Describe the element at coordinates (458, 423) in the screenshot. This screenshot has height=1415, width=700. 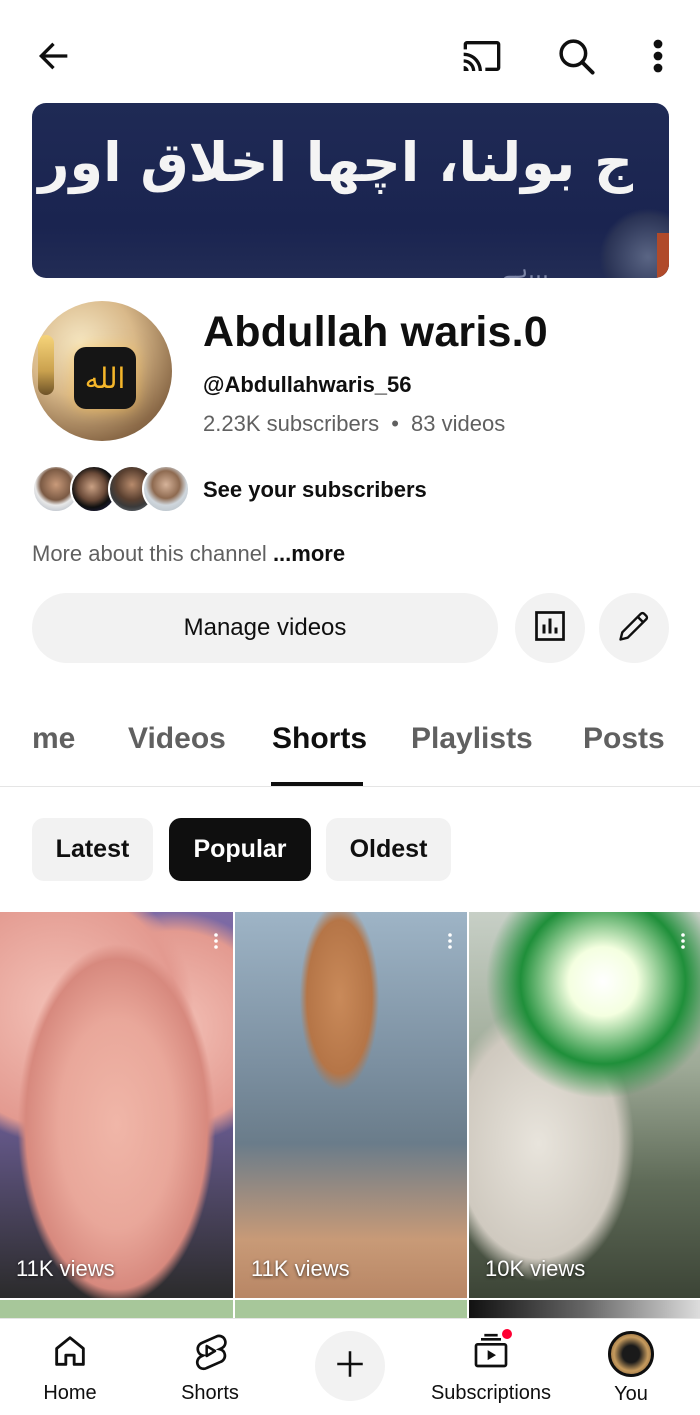
I see `video-count: 83 videos` at that location.